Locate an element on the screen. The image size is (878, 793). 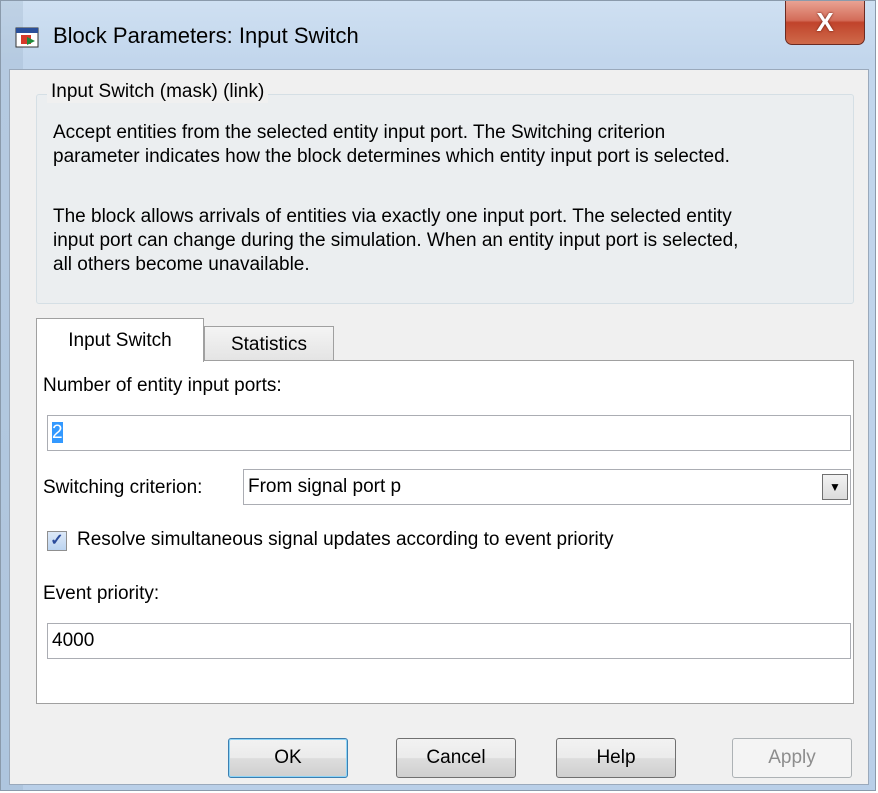
group-legend: Input Switch (mask) (link) is located at coordinates (158, 92).